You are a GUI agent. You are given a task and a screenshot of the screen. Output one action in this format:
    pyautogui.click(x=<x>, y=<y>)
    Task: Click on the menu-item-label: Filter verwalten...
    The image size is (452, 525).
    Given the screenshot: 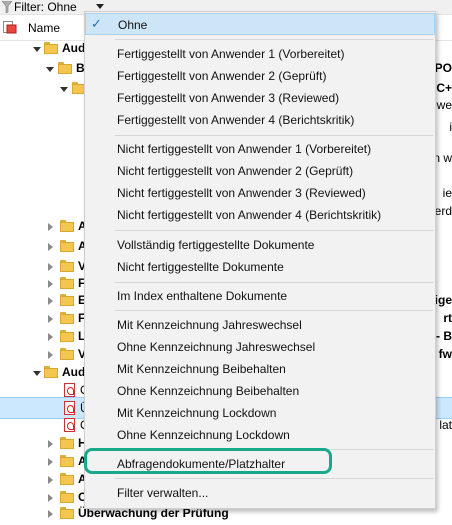 What is the action you would take?
    pyautogui.click(x=163, y=493)
    